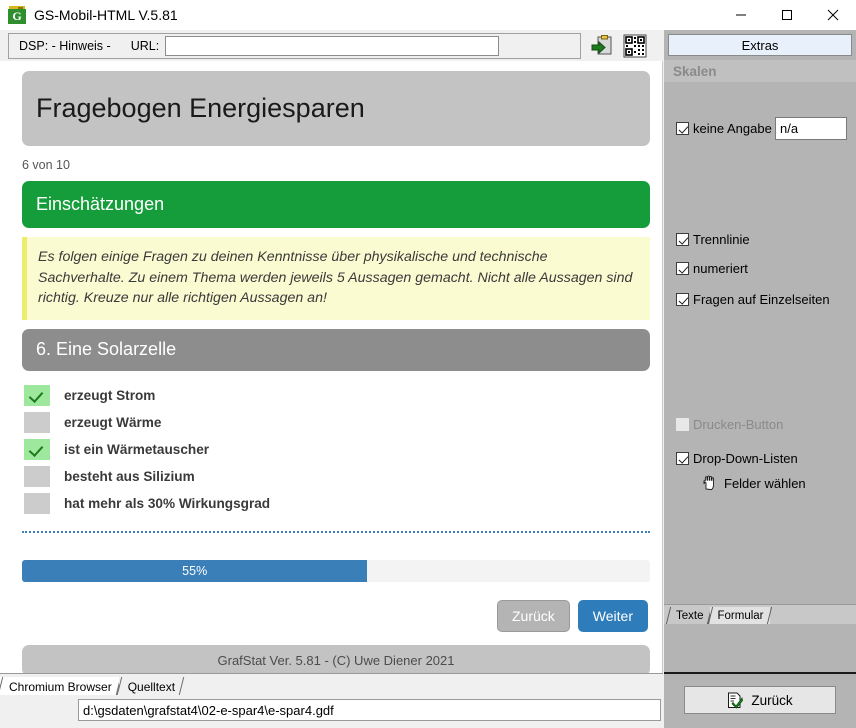 Image resolution: width=856 pixels, height=728 pixels. I want to click on extras-button: Extras, so click(760, 45).